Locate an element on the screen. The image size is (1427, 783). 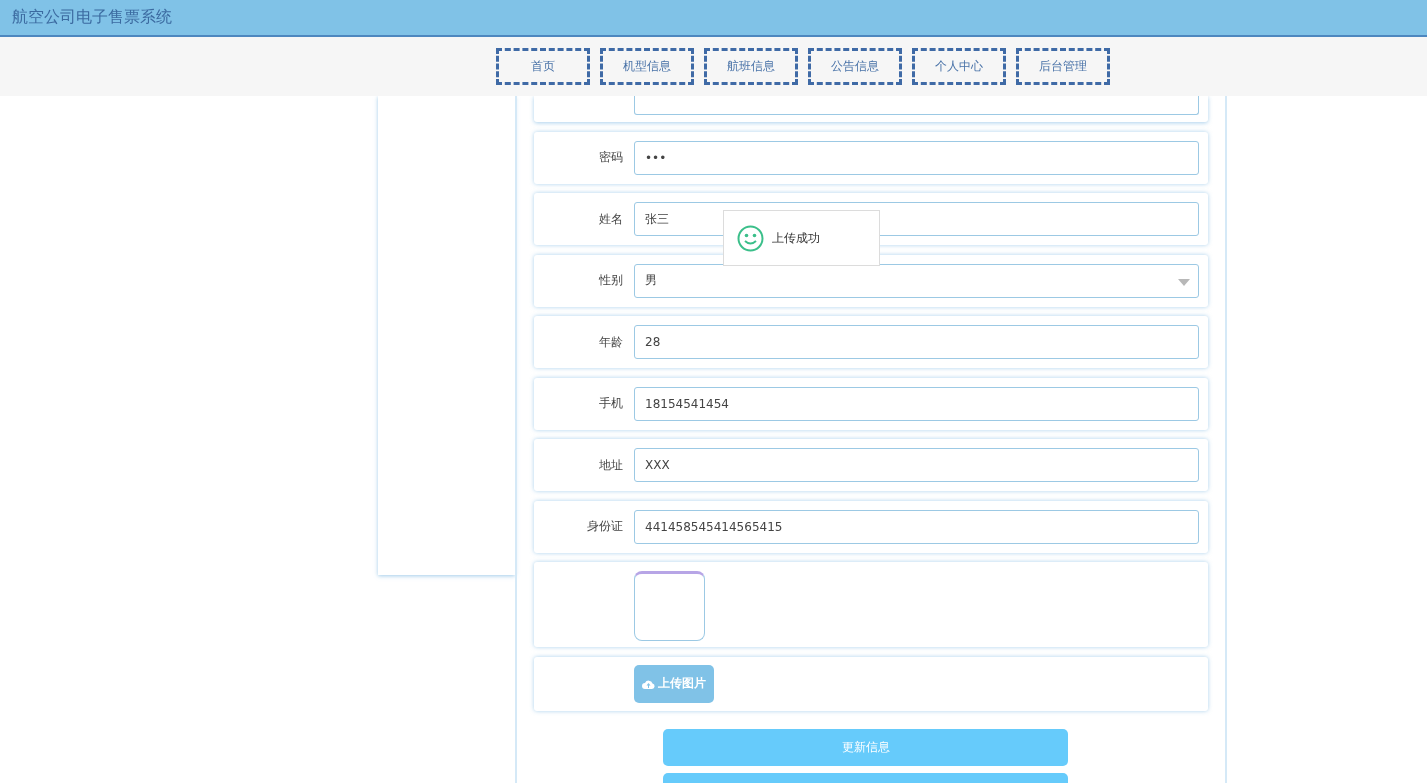
field-label: 手机 is located at coordinates (610, 403).